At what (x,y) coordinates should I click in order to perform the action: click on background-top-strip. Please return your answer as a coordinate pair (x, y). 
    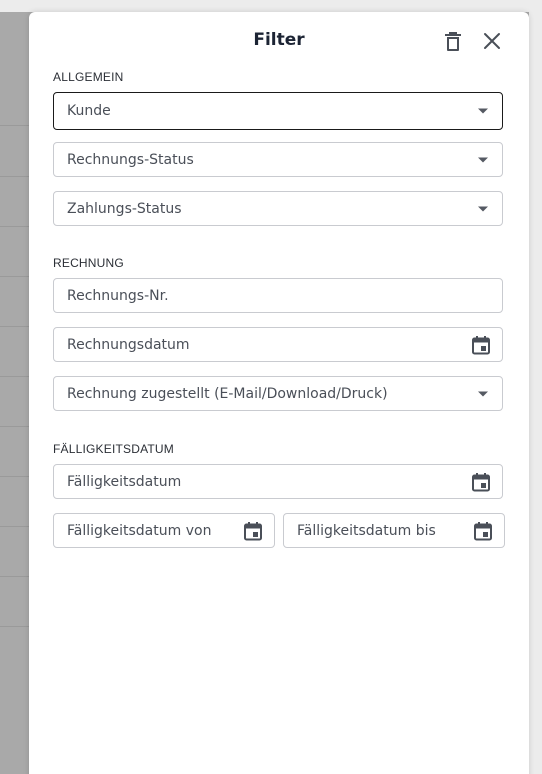
    Looking at the image, I should click on (271, 6).